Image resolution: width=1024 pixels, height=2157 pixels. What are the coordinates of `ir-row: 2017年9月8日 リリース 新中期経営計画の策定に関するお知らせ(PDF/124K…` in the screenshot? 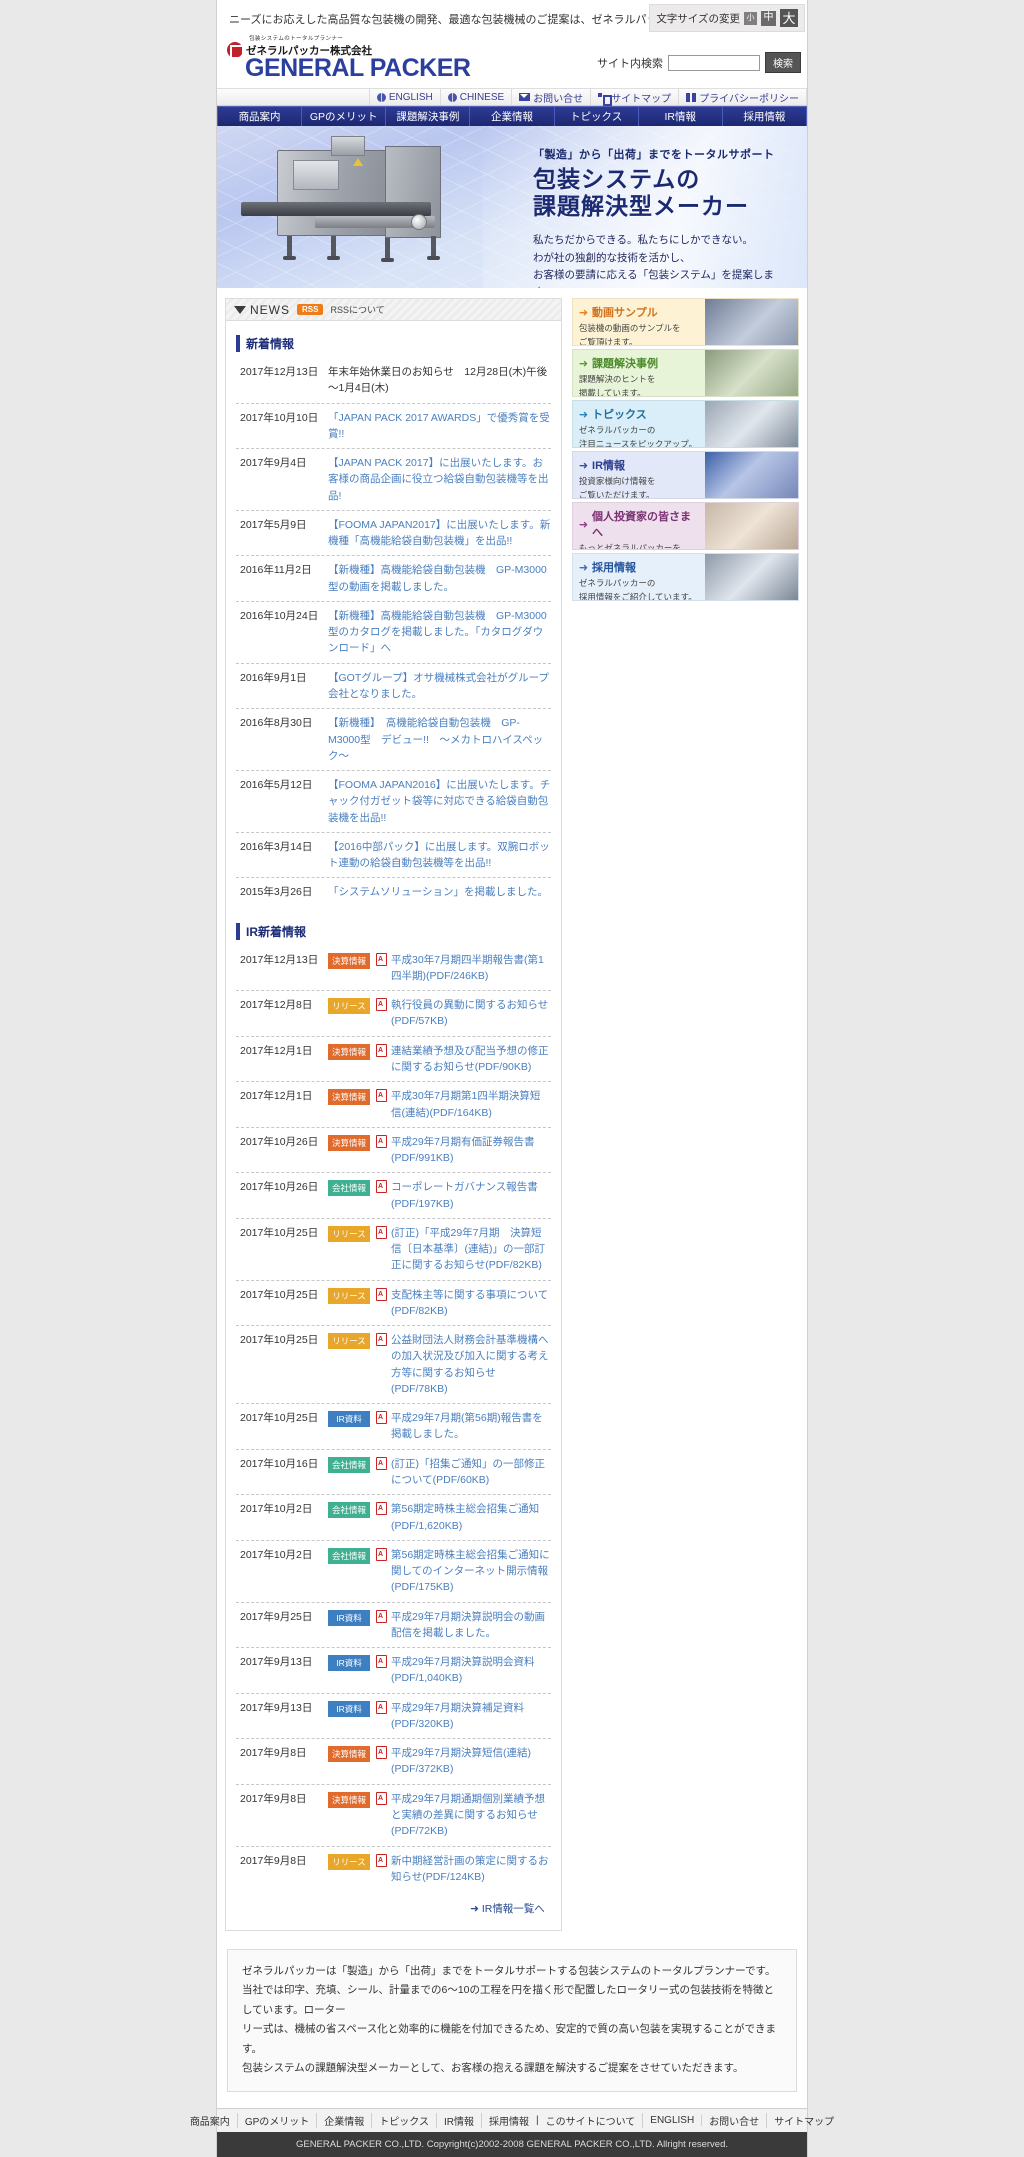 It's located at (393, 1869).